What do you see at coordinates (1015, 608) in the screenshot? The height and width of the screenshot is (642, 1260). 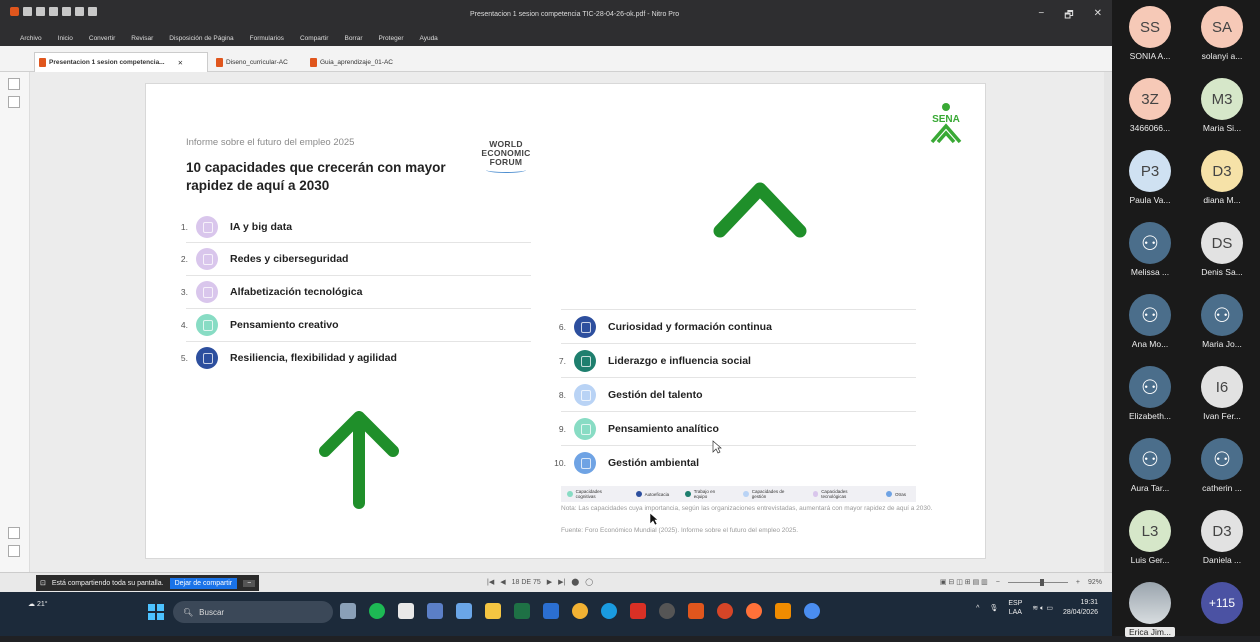 I see `language-indicator: ESP LAA` at bounding box center [1015, 608].